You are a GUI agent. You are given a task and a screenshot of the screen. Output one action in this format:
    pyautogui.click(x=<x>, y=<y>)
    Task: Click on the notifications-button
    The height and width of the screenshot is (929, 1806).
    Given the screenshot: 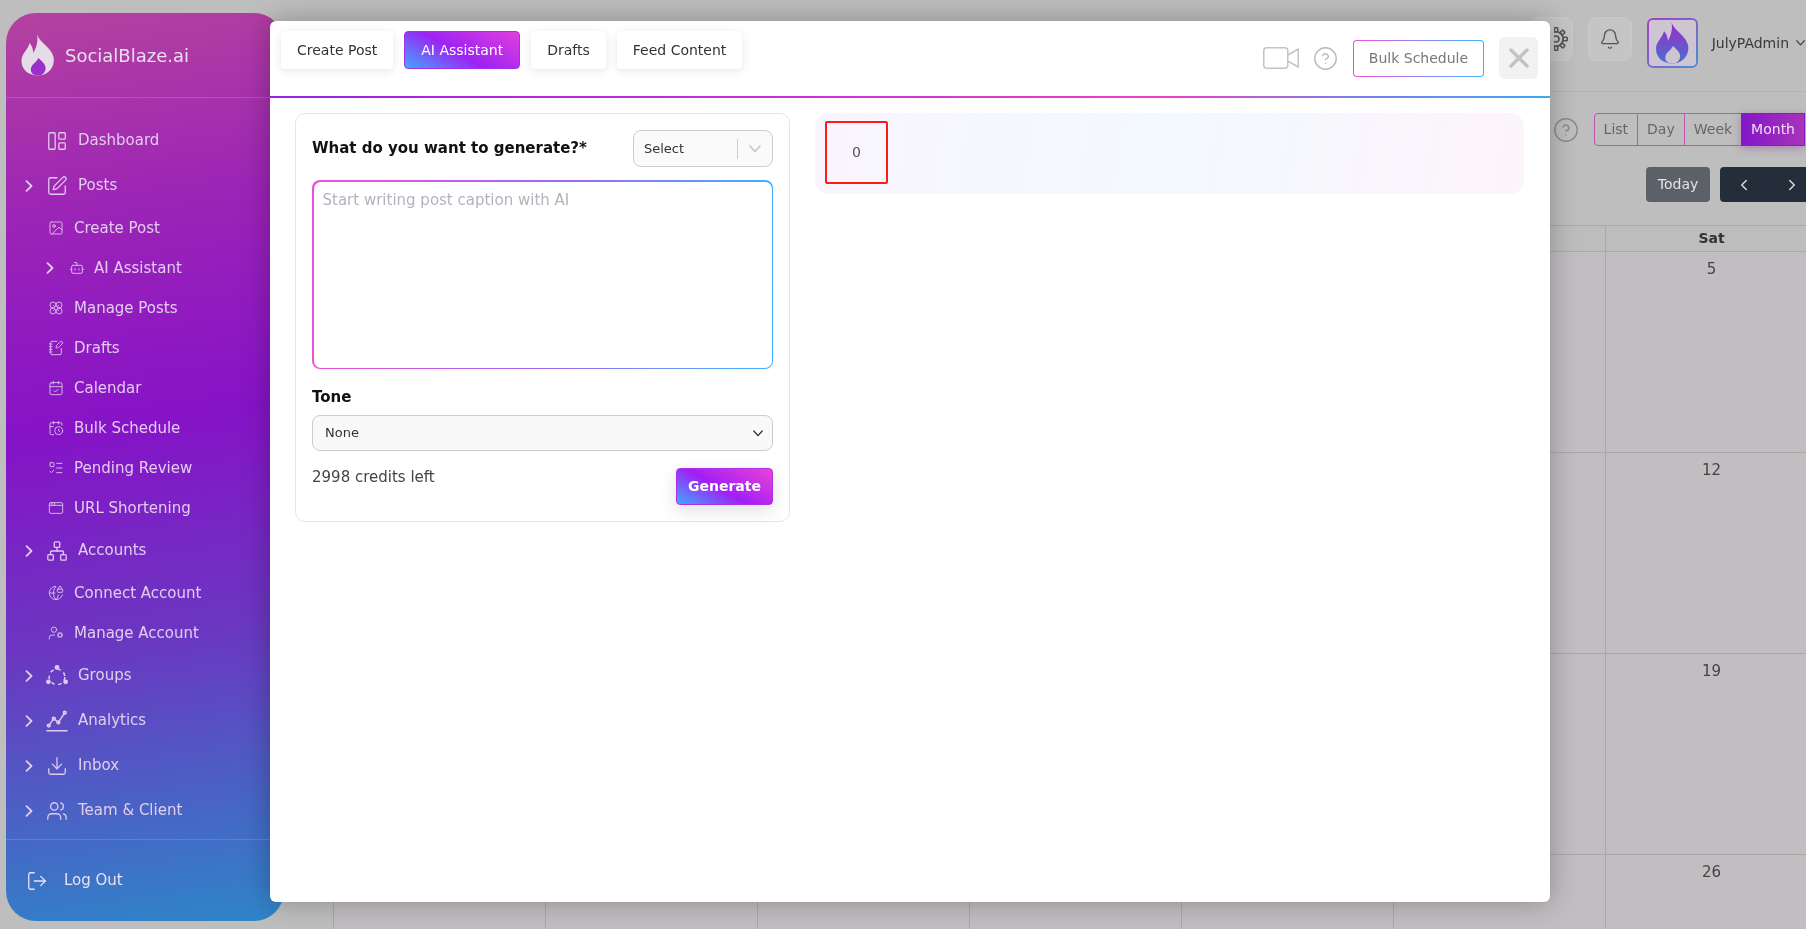 What is the action you would take?
    pyautogui.click(x=1609, y=39)
    